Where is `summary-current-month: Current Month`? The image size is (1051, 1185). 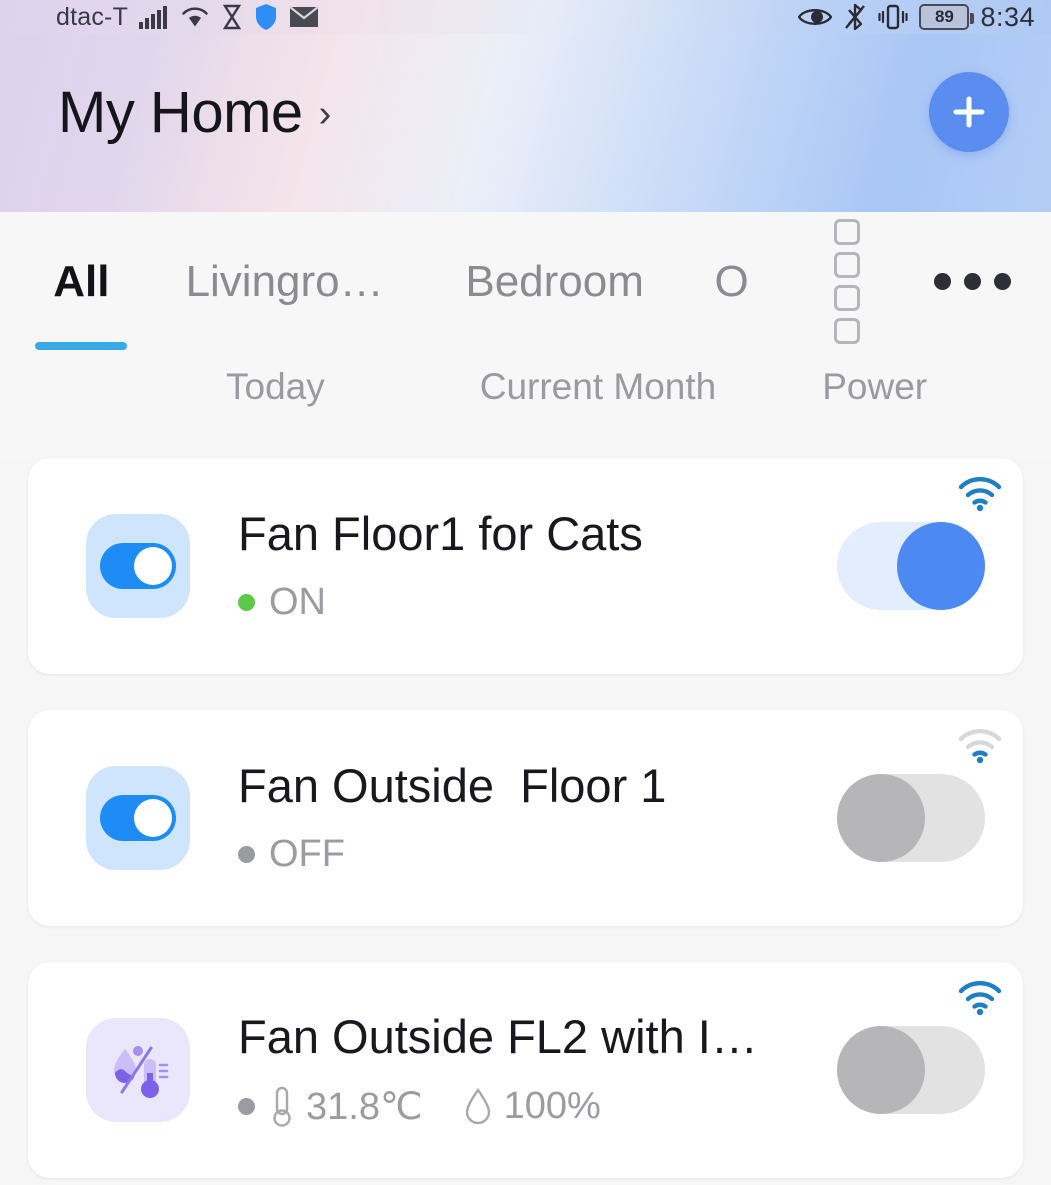 summary-current-month: Current Month is located at coordinates (598, 387).